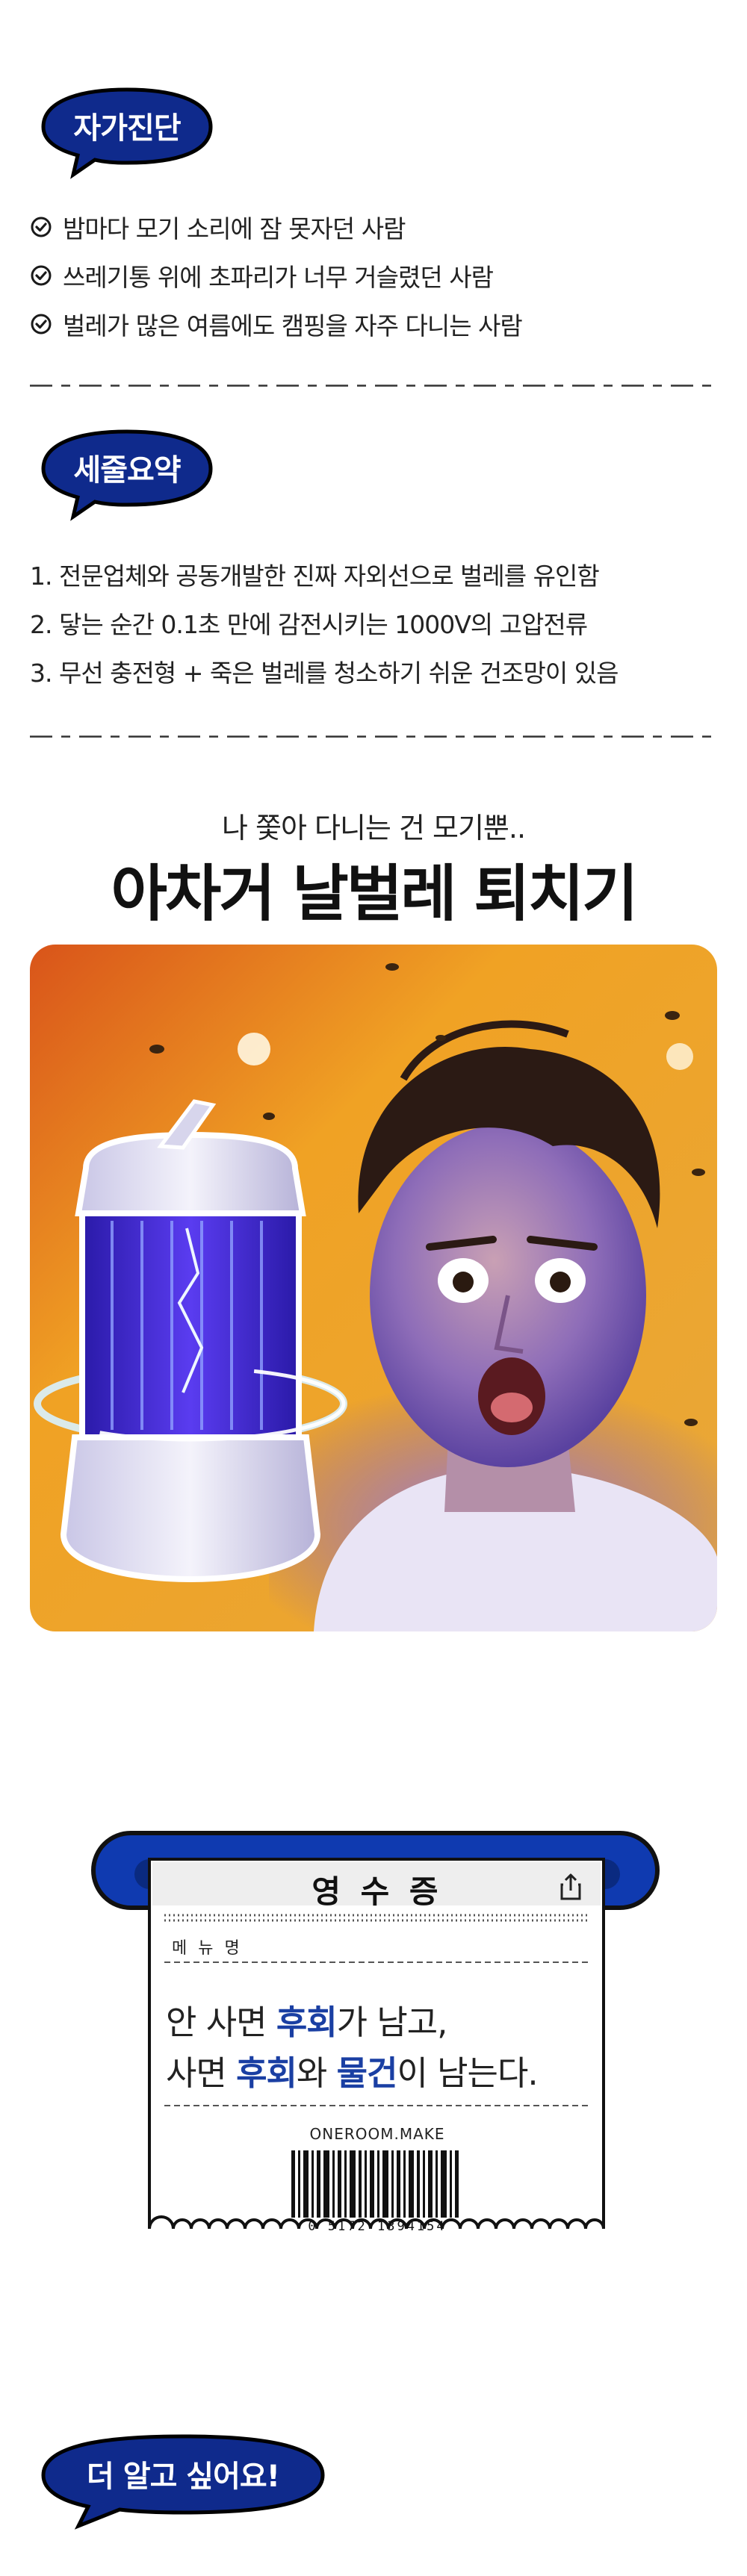  I want to click on barcode-number: 0 5172 1394154, so click(377, 2226).